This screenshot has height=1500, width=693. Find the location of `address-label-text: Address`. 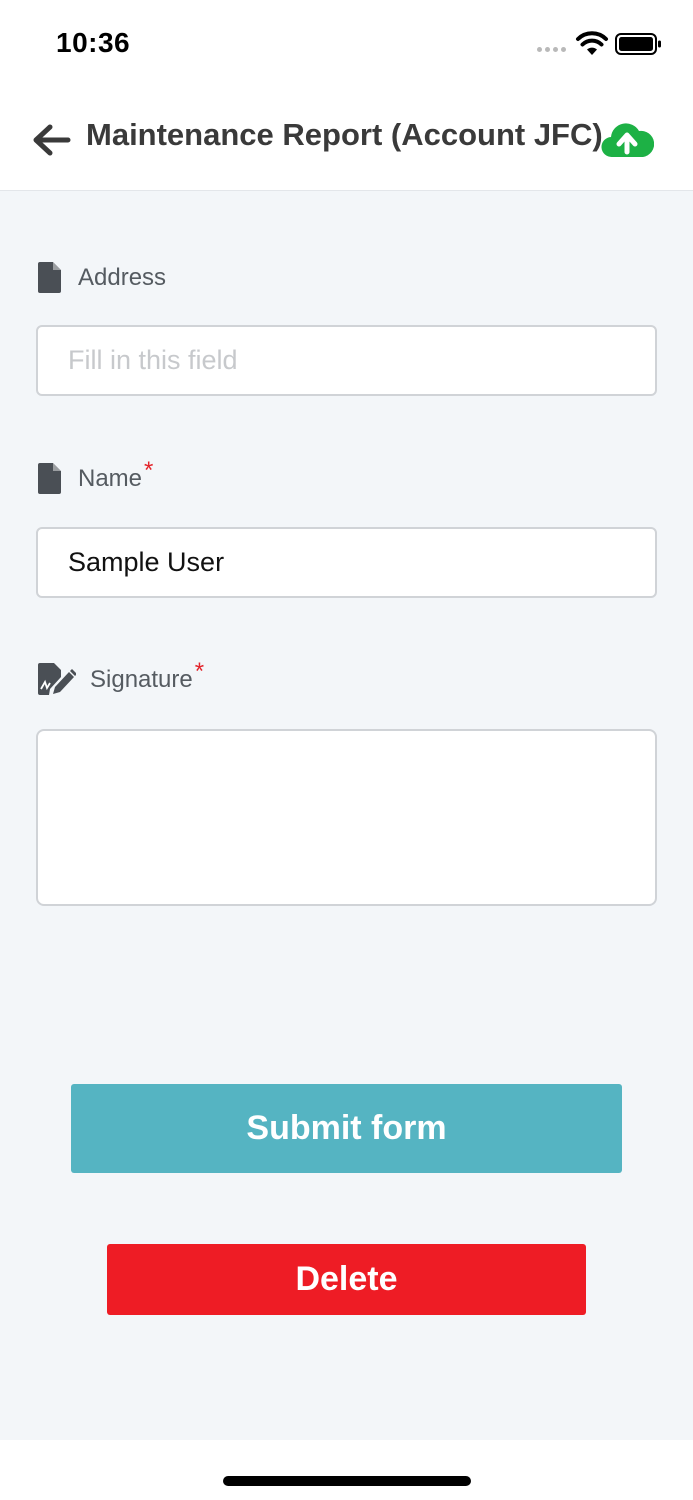

address-label-text: Address is located at coordinates (122, 277).